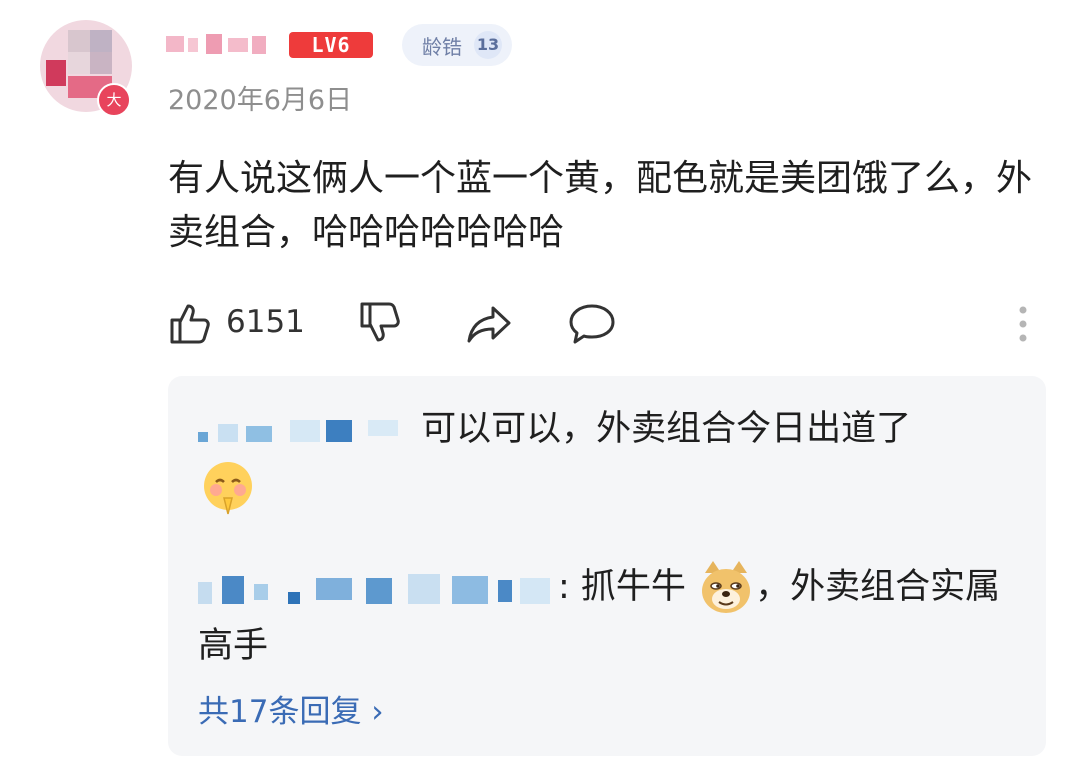  Describe the element at coordinates (221, 44) in the screenshot. I see `username` at that location.